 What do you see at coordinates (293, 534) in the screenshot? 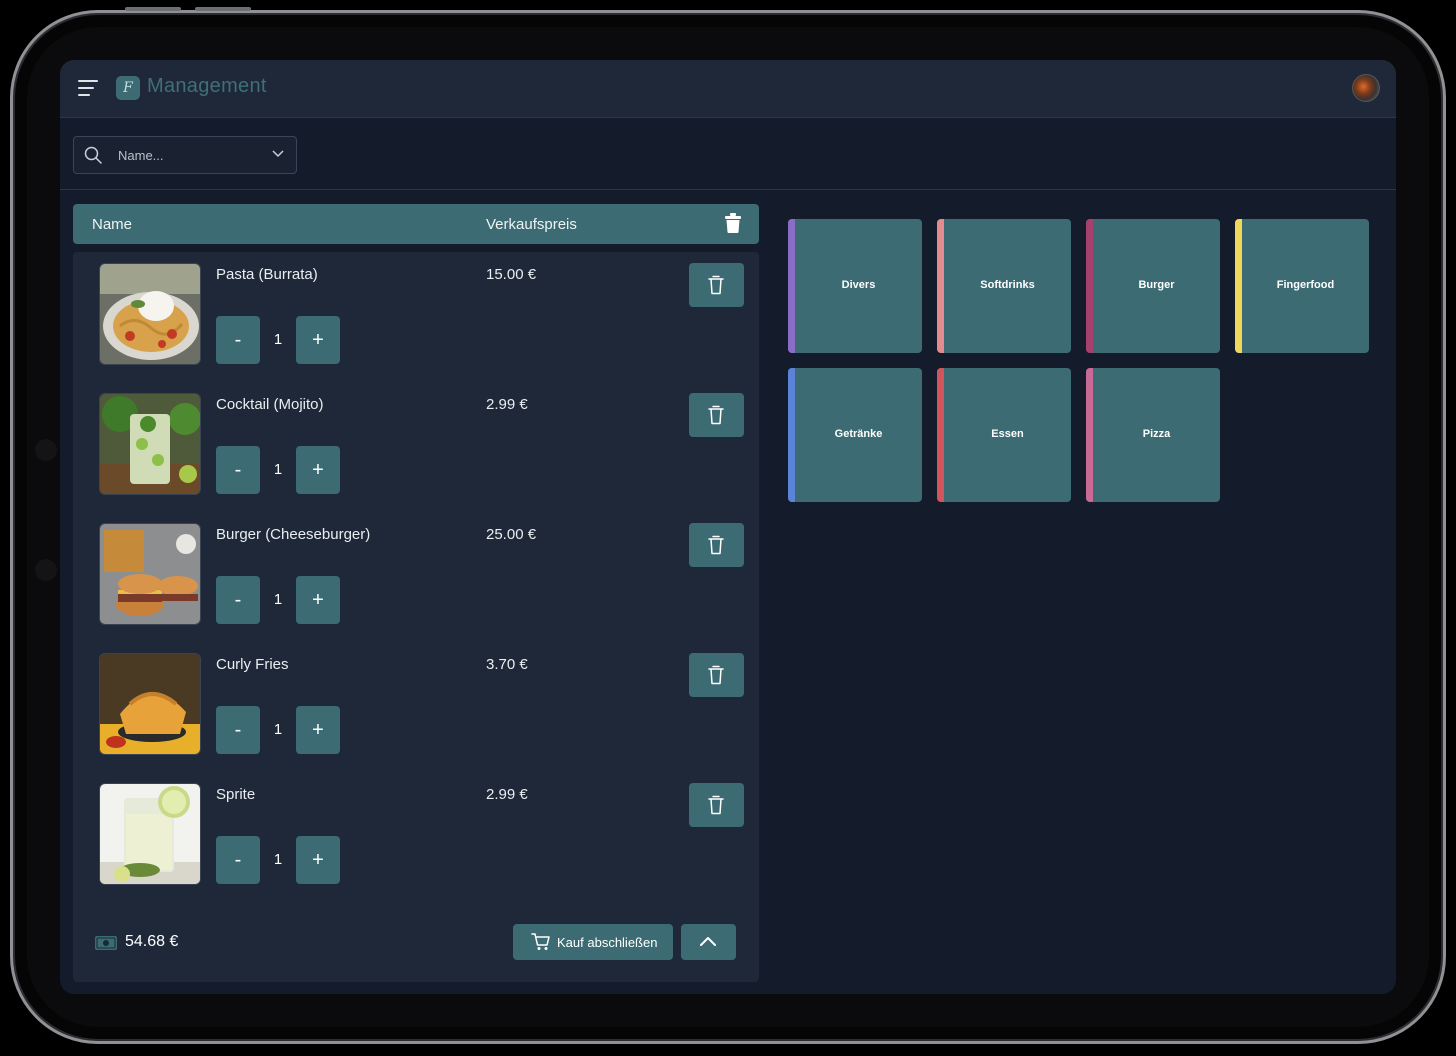
I see `item-name: Burger (Cheeseburger)` at bounding box center [293, 534].